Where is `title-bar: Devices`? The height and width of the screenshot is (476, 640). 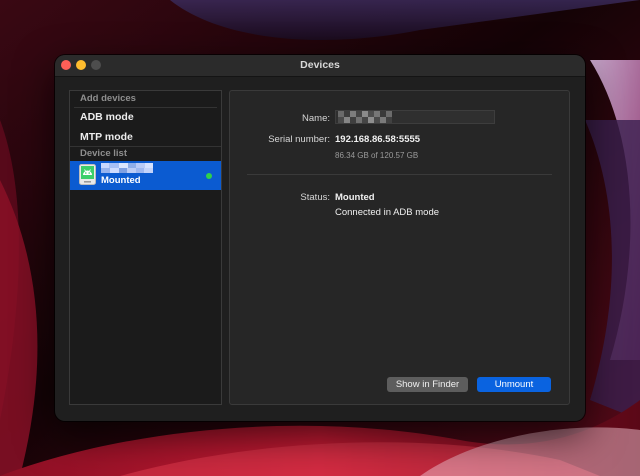 title-bar: Devices is located at coordinates (320, 66).